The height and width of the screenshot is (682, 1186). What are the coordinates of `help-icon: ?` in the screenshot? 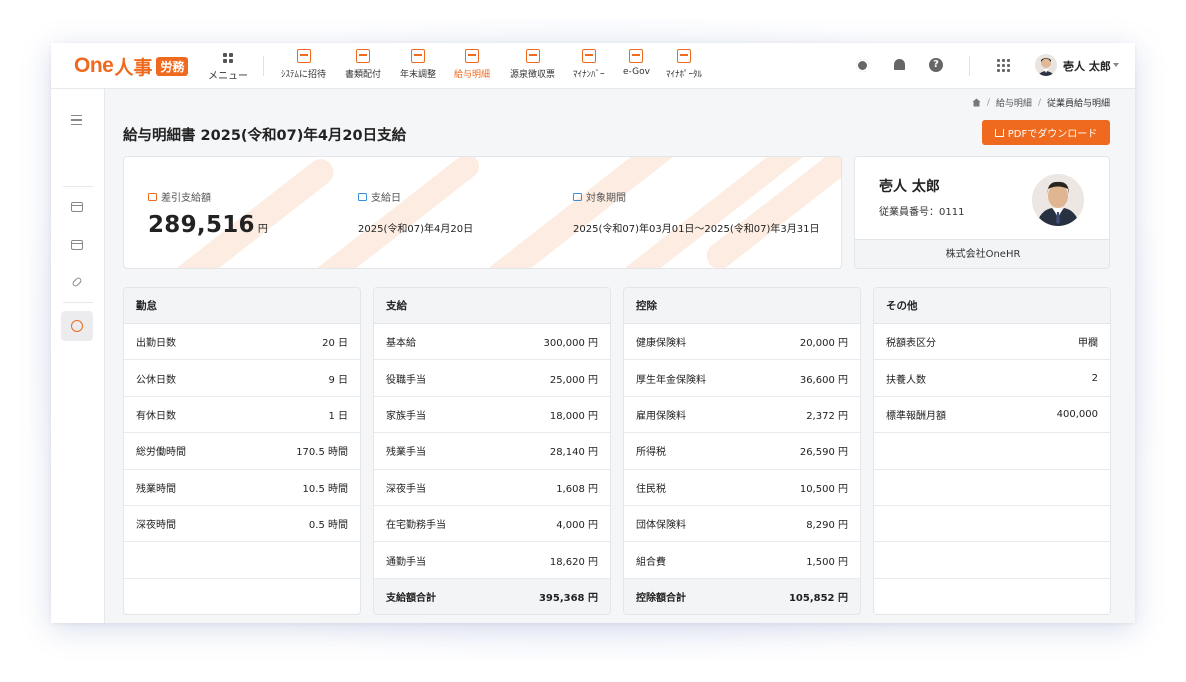 It's located at (936, 65).